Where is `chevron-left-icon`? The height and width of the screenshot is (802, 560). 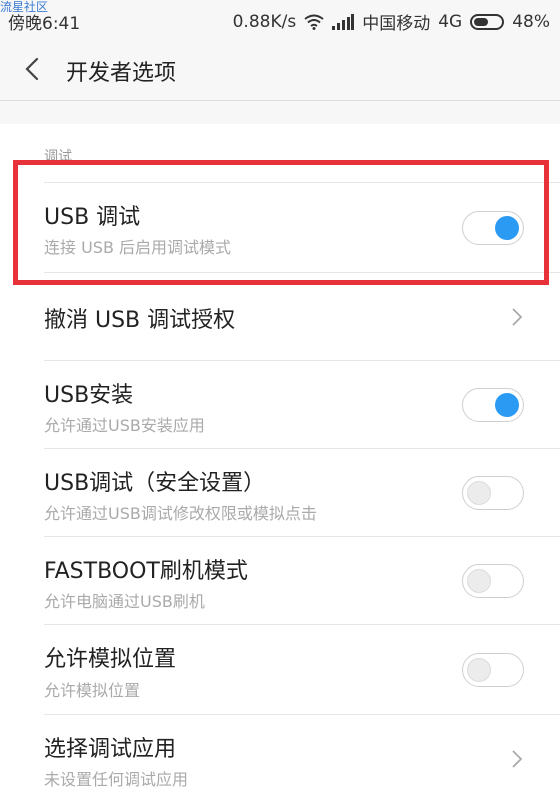 chevron-left-icon is located at coordinates (33, 69).